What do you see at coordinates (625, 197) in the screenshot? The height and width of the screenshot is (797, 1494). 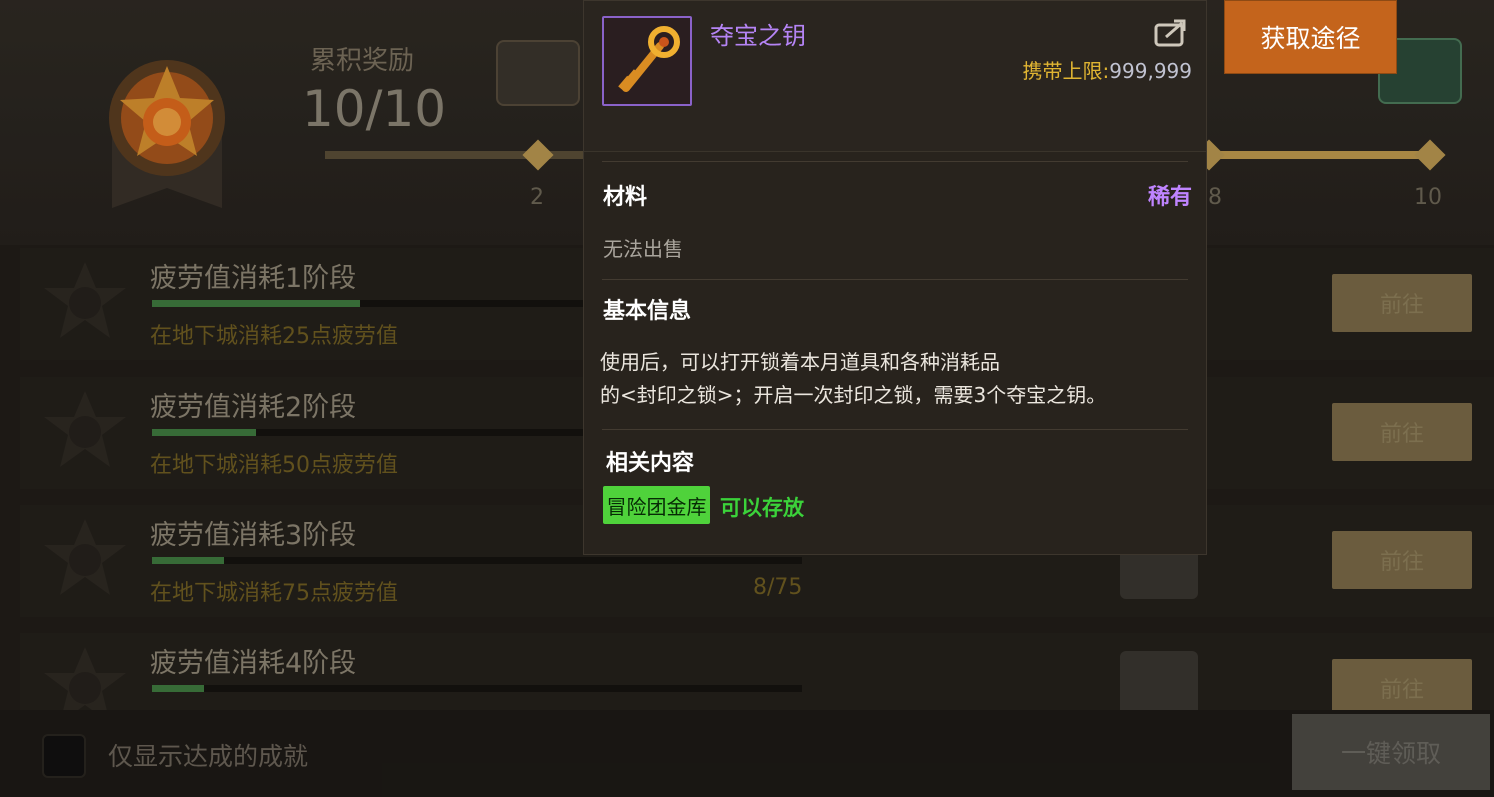 I see `item-category: 材料` at bounding box center [625, 197].